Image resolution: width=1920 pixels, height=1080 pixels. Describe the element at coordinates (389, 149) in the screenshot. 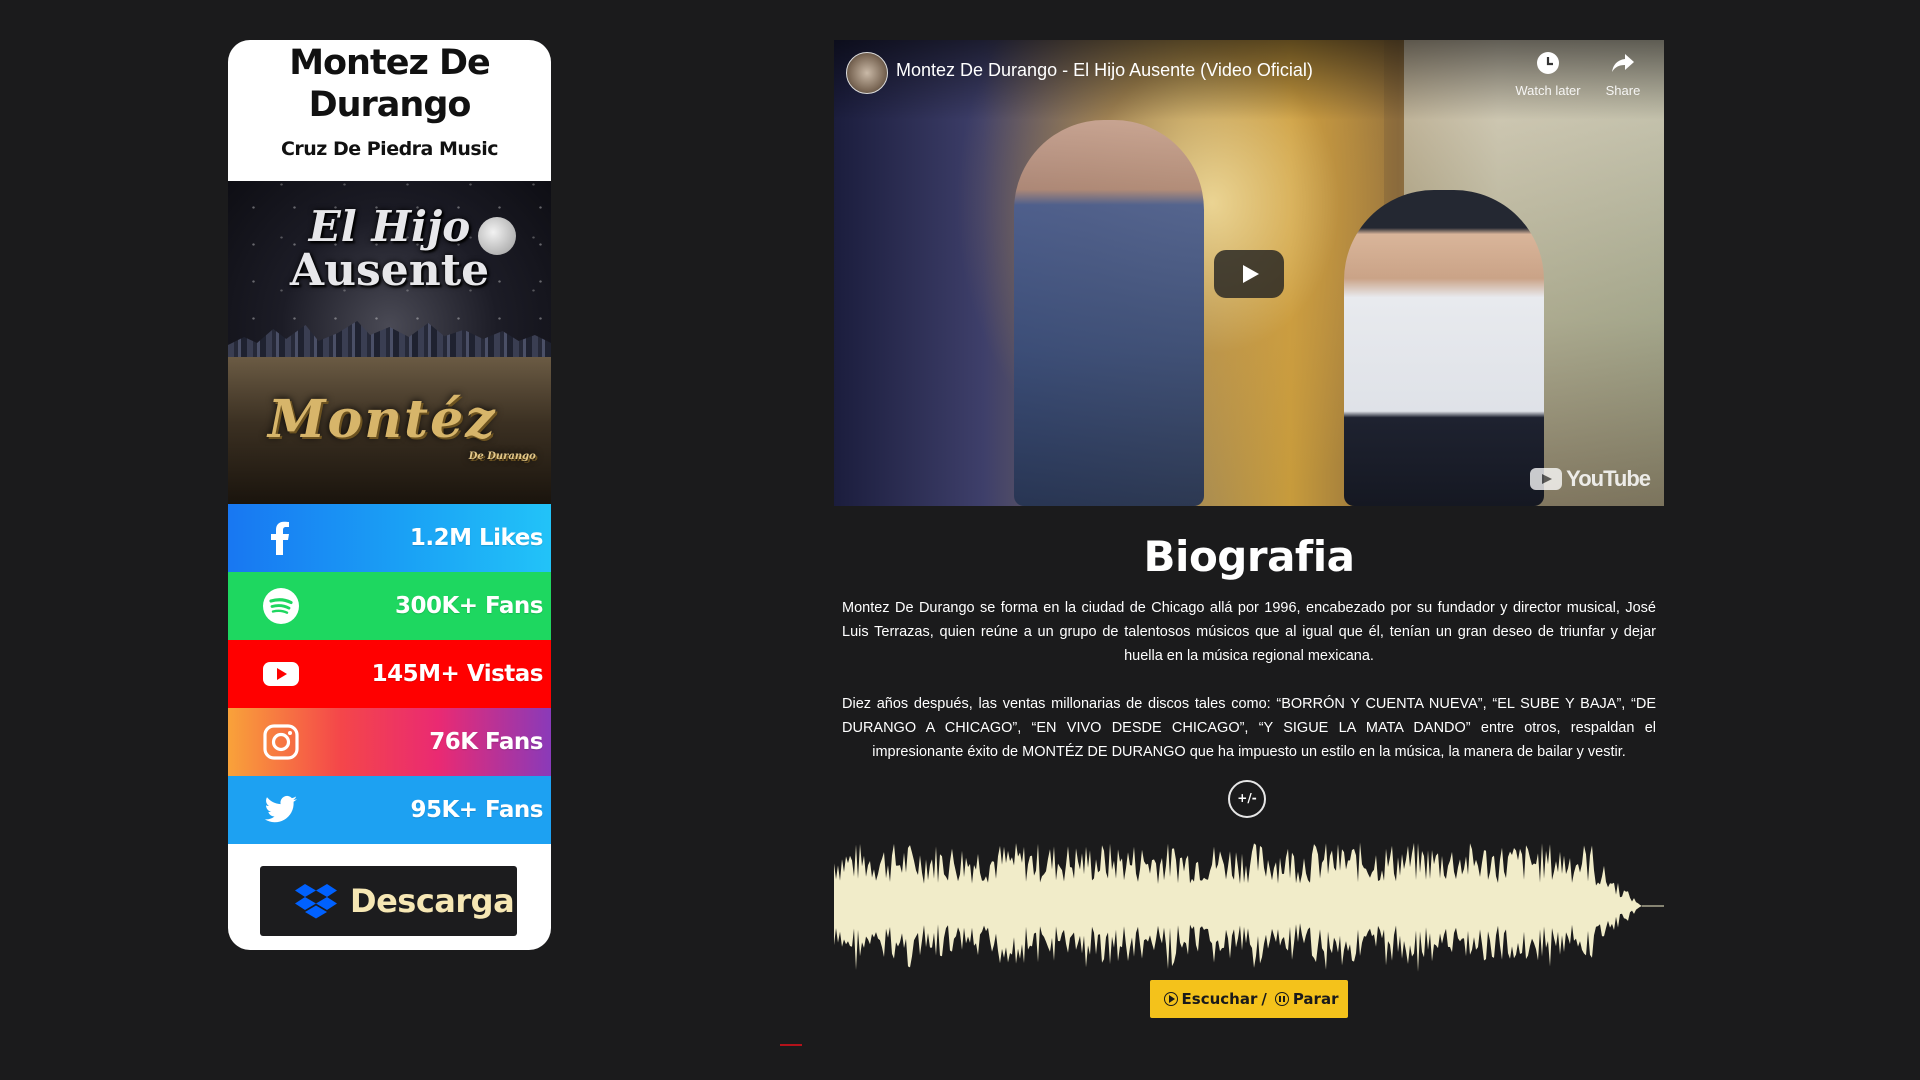

I see `record-label: Cruz De Piedra Music` at that location.